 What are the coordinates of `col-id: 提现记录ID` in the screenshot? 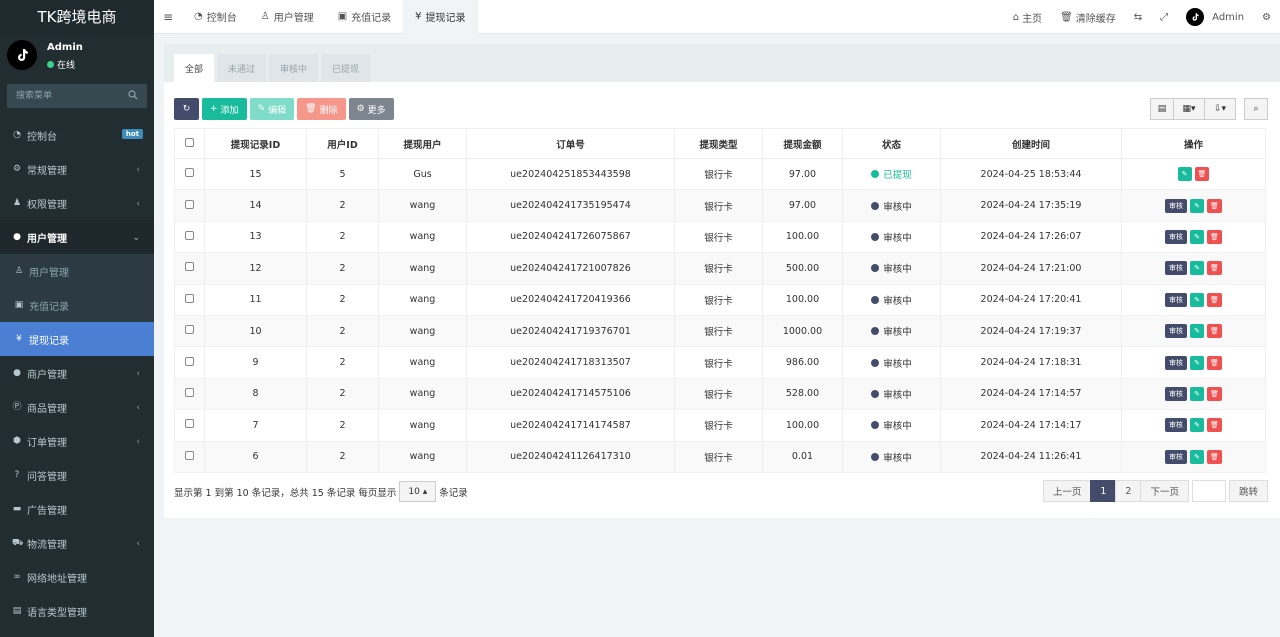 It's located at (255, 143).